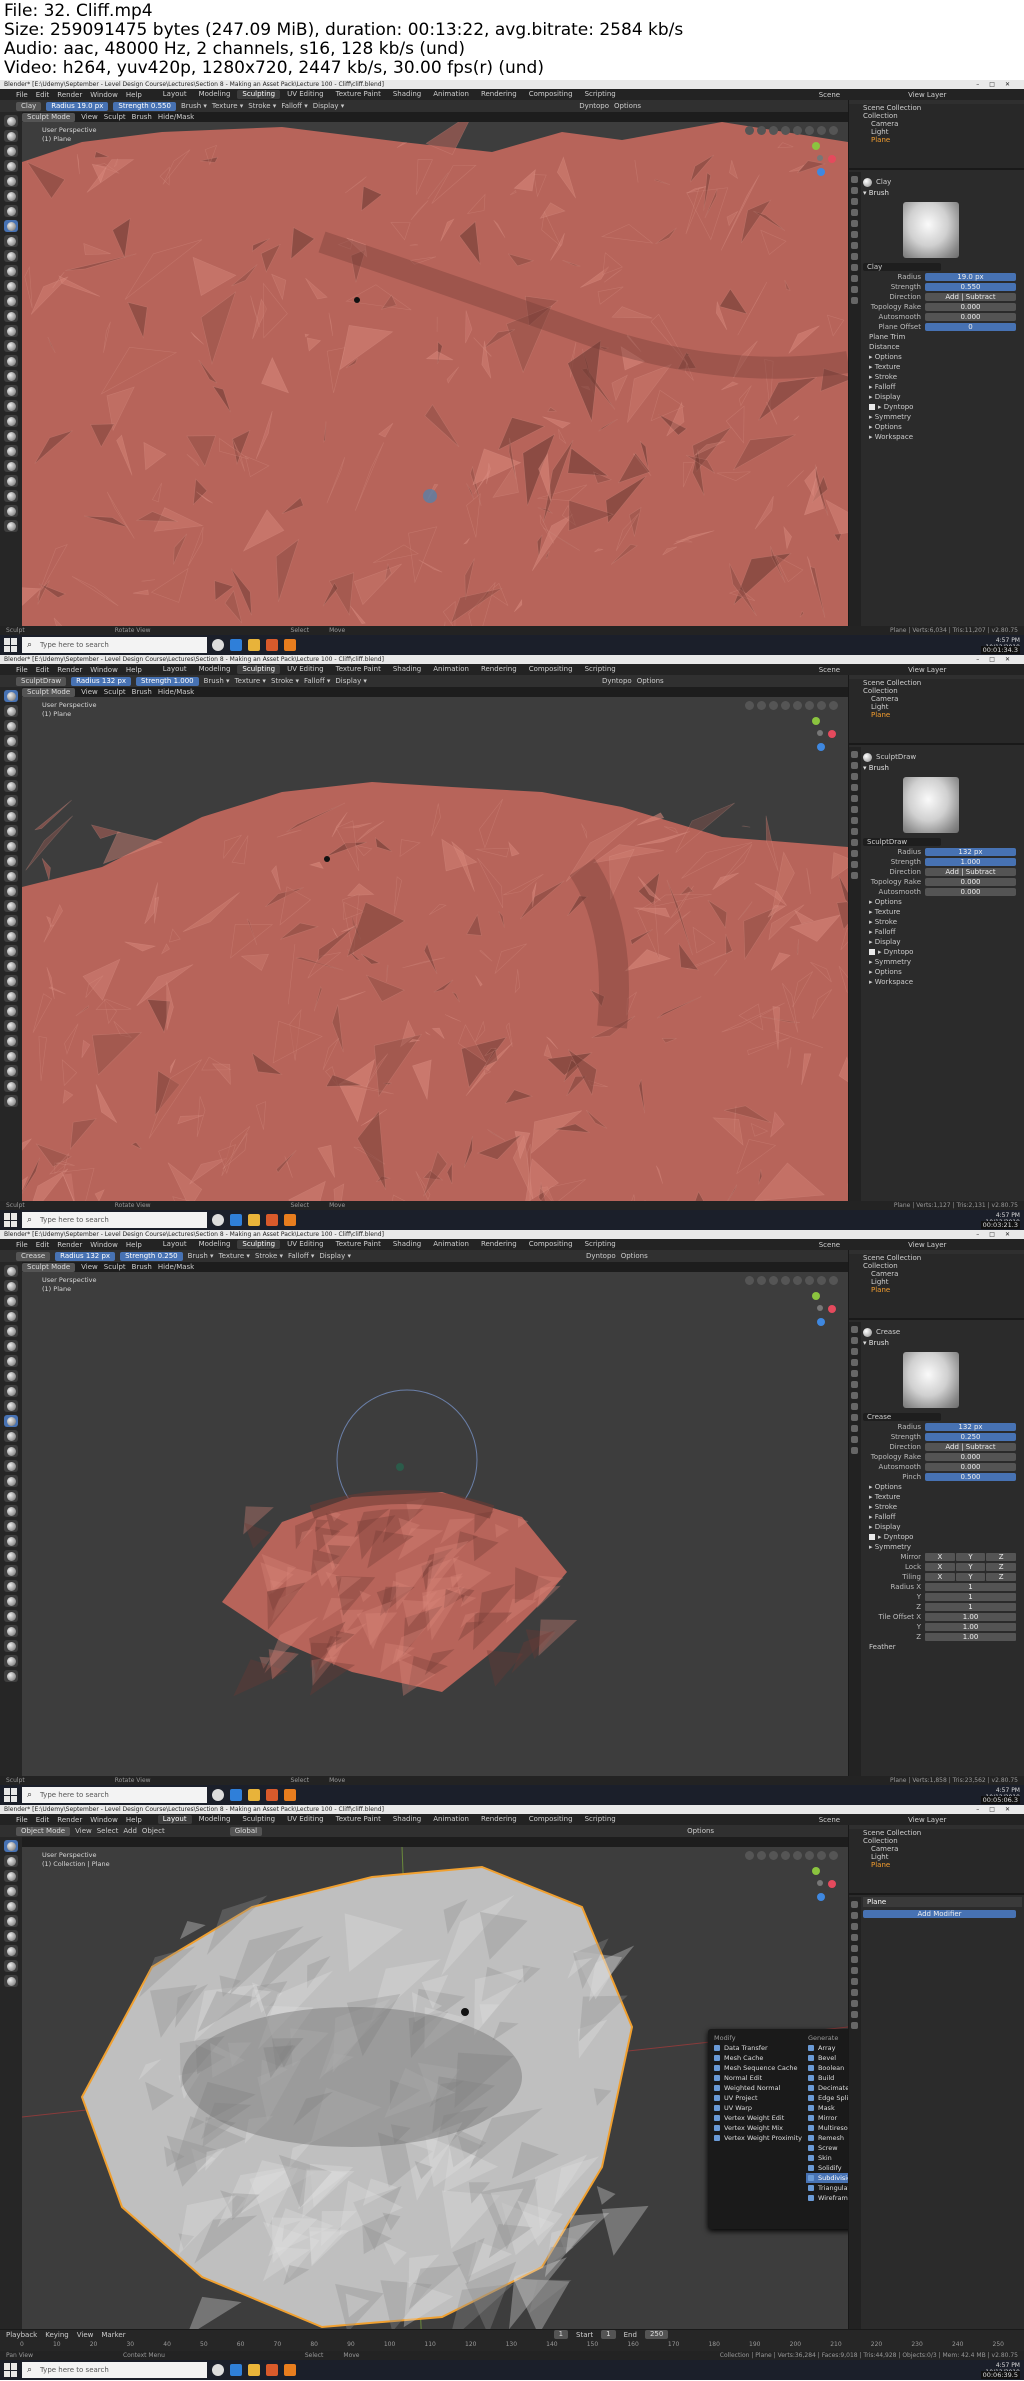  I want to click on outliner-item-camera: Camera, so click(936, 699).